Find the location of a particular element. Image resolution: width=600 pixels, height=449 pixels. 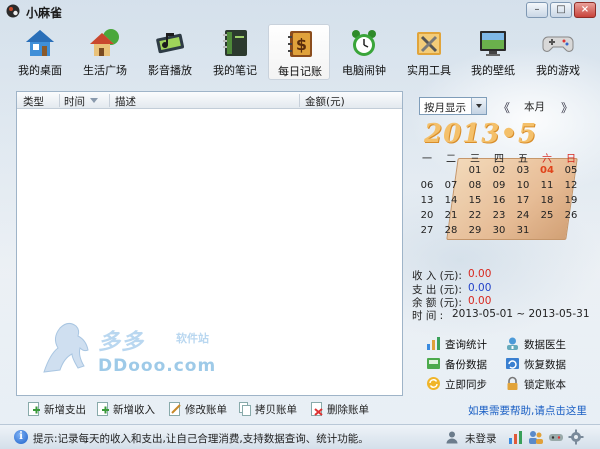

people-icon is located at coordinates (536, 437).